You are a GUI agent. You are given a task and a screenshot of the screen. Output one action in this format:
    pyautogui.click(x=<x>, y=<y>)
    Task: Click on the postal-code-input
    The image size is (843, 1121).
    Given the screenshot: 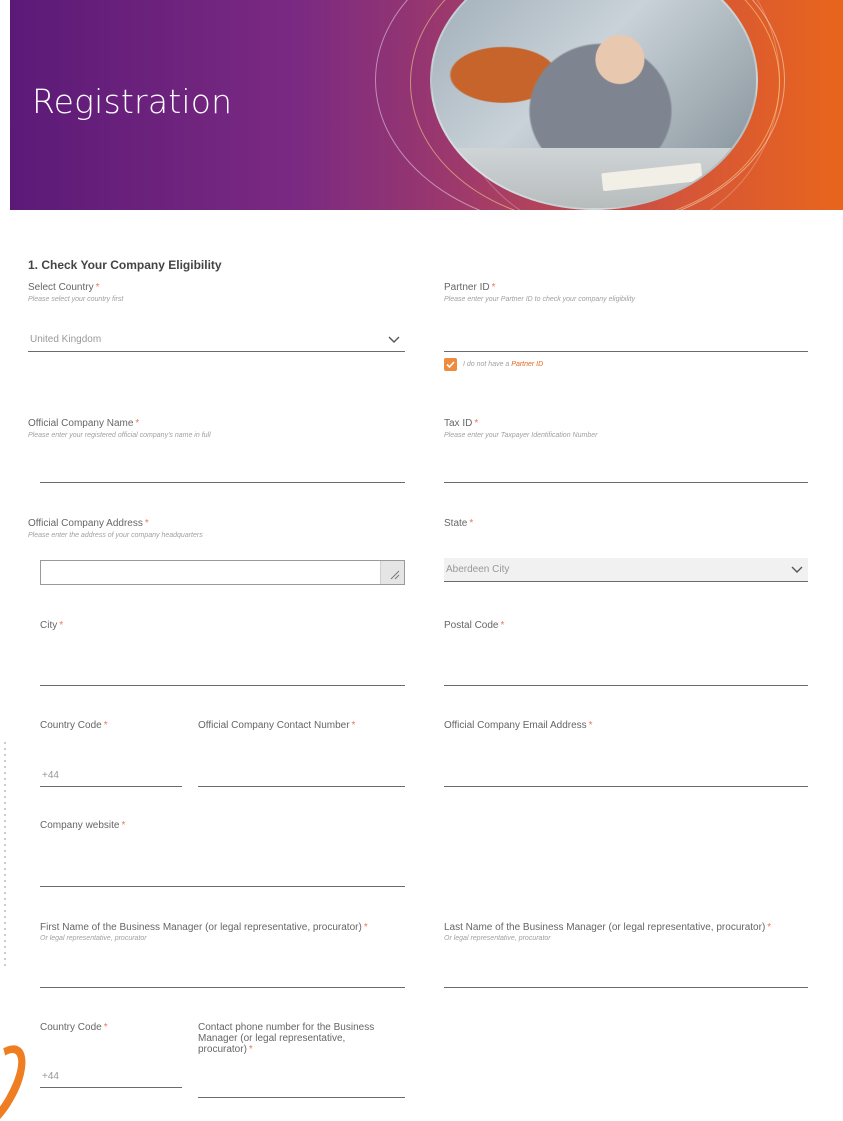 What is the action you would take?
    pyautogui.click(x=626, y=675)
    